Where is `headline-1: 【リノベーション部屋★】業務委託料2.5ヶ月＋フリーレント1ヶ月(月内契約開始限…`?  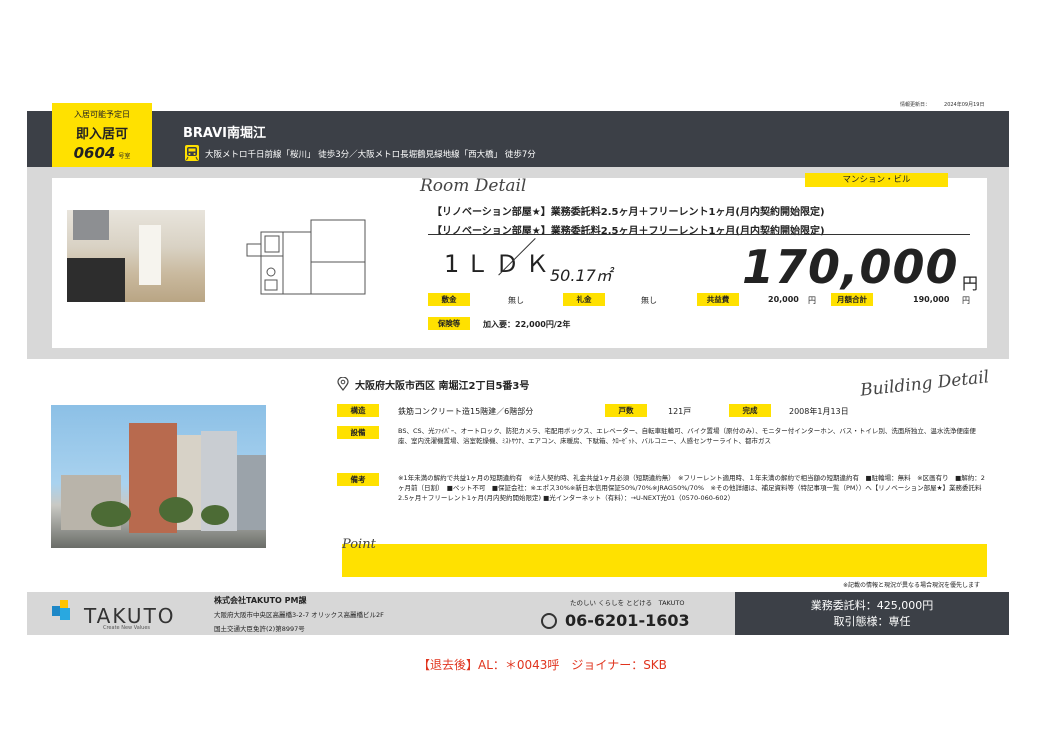
headline-1: 【リノベーション部屋★】業務委託料2.5ヶ月＋フリーレント1ヶ月(月内契約開始限… is located at coordinates (628, 212).